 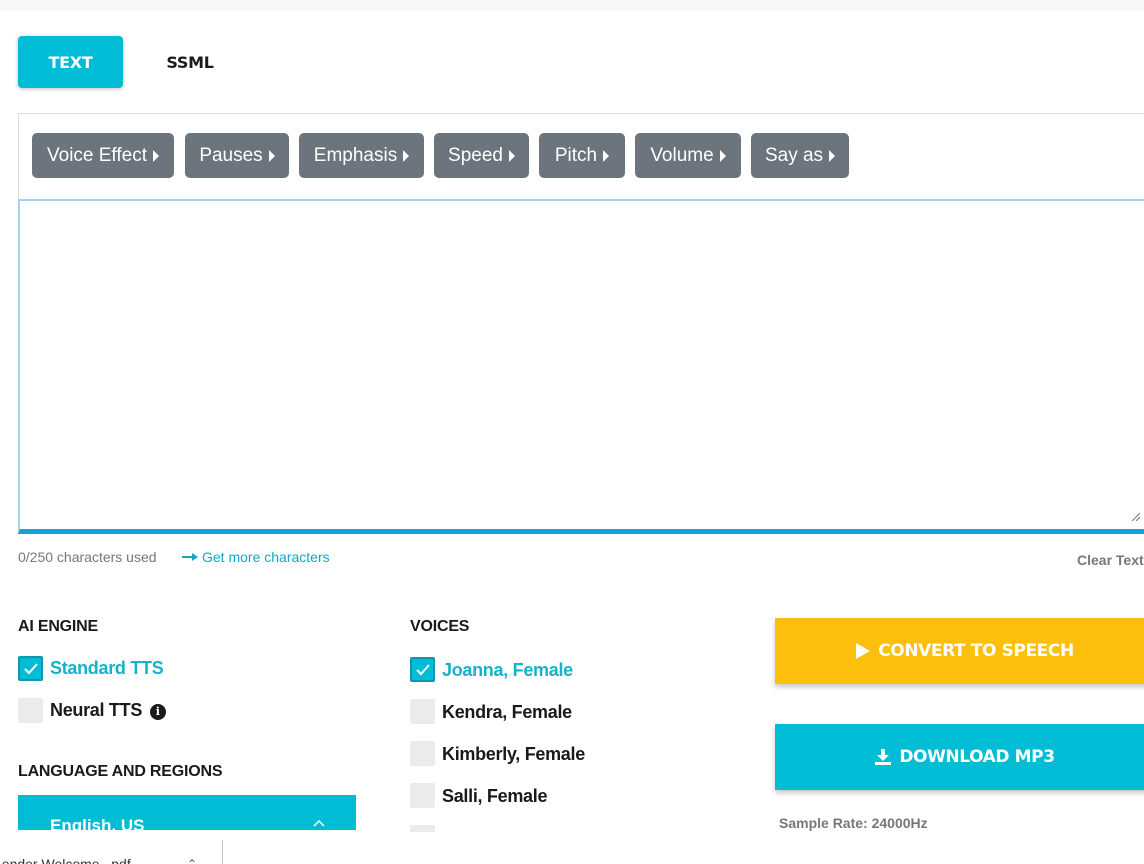 What do you see at coordinates (1135, 516) in the screenshot?
I see `resize-handle-icon` at bounding box center [1135, 516].